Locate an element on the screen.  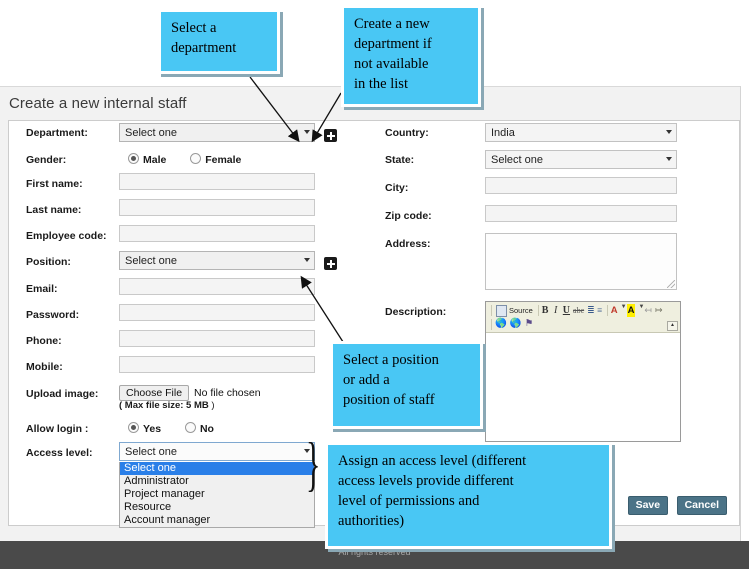
increase-indent-icon: ↦ is located at coordinates (659, 310).